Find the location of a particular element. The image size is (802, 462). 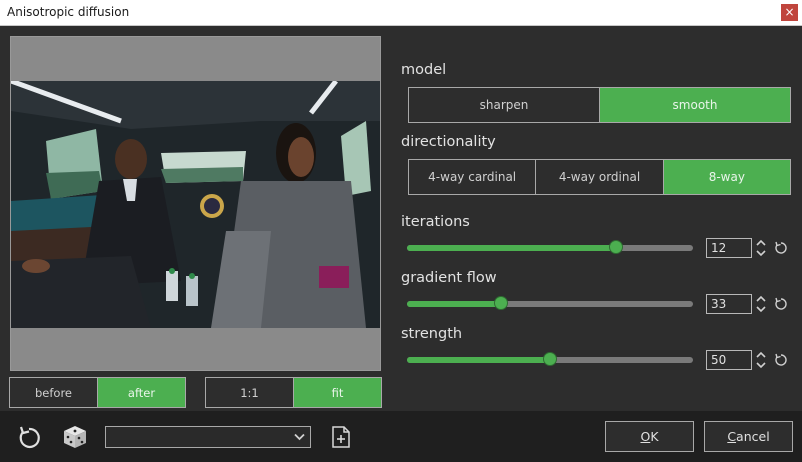

ok-label-rest: K is located at coordinates (654, 436).